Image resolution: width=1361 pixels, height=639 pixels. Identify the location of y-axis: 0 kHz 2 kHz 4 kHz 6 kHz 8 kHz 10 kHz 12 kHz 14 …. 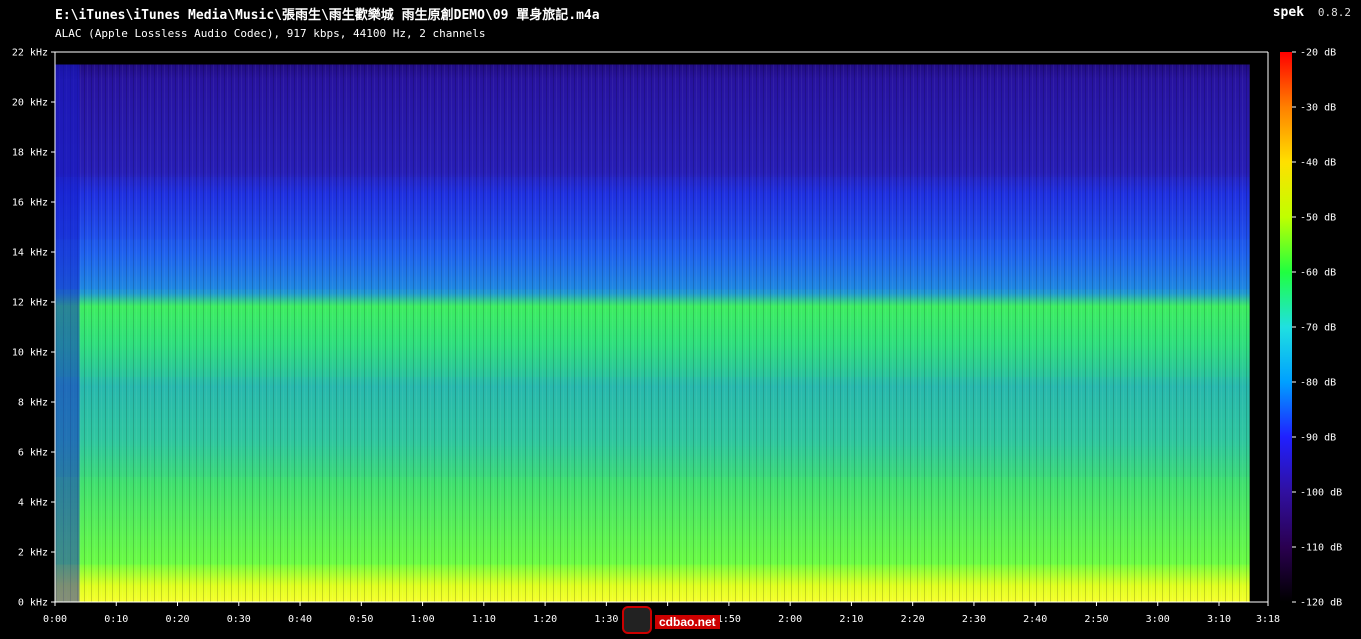
(33, 328).